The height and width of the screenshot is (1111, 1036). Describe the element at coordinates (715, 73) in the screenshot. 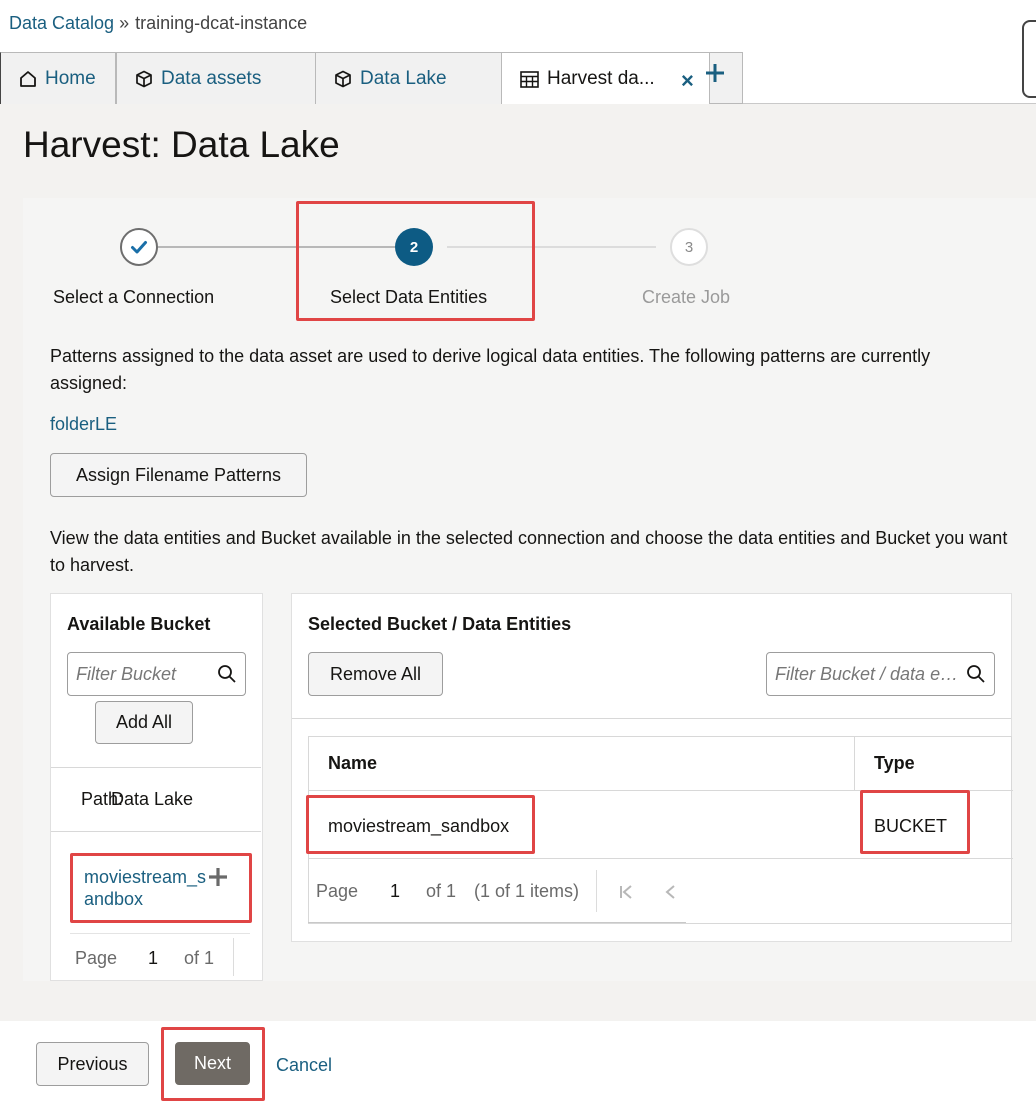

I see `plus-icon` at that location.